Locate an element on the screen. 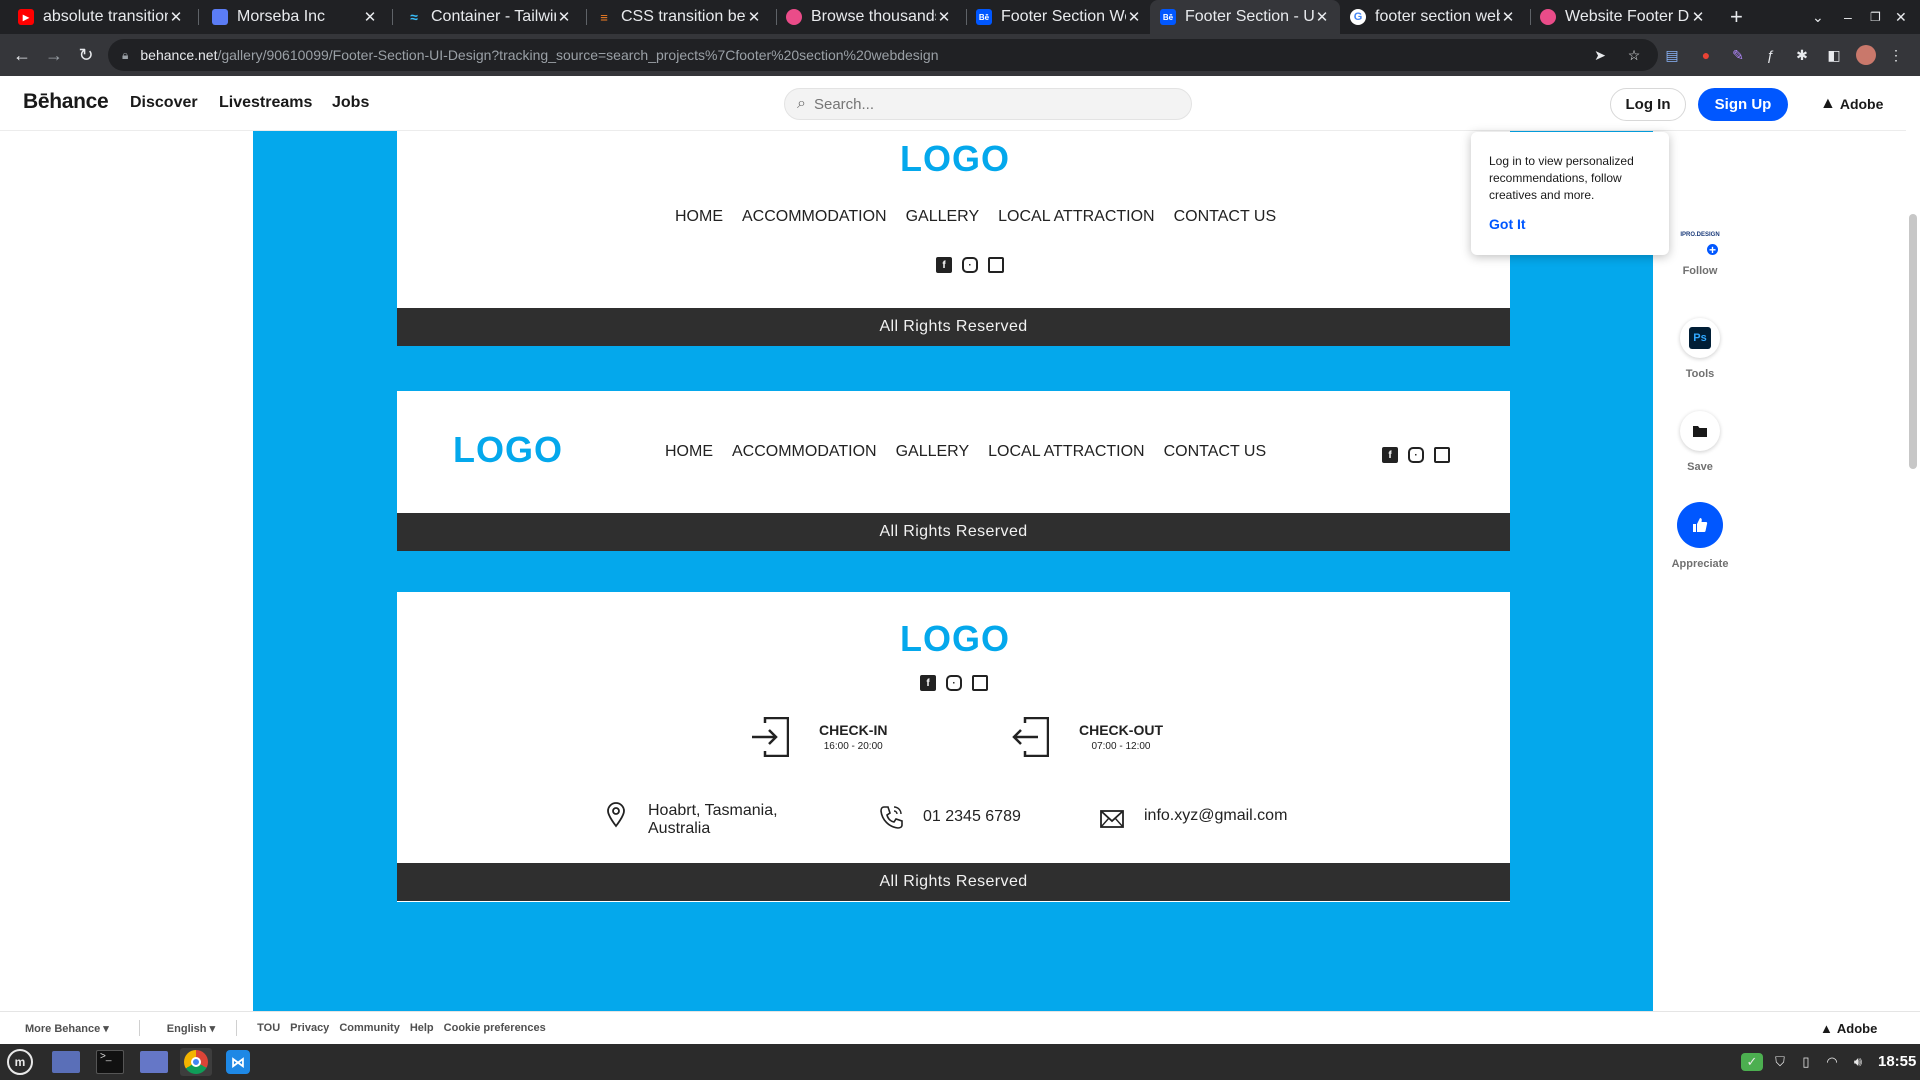 The width and height of the screenshot is (1920, 1080). nav-jobs: Jobs is located at coordinates (350, 103).